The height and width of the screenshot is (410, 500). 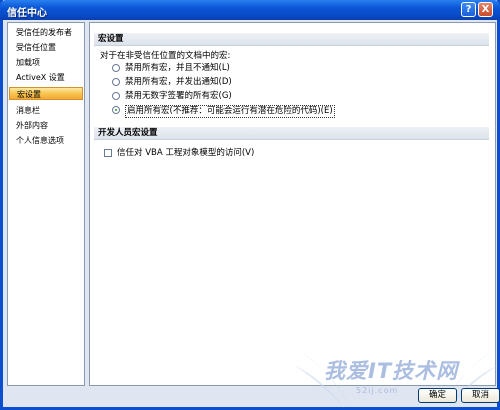 What do you see at coordinates (178, 82) in the screenshot?
I see `radio-label: 禁用所有宏，并发出通知(D)` at bounding box center [178, 82].